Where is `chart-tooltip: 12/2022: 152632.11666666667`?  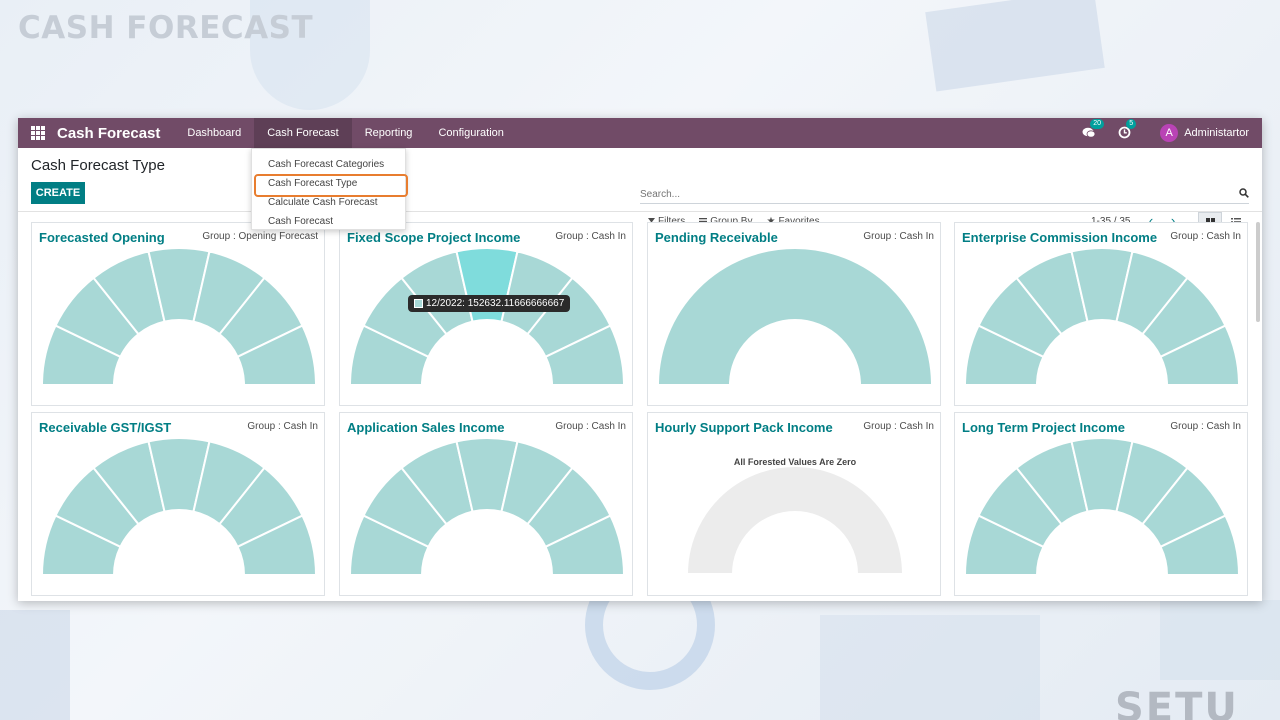 chart-tooltip: 12/2022: 152632.11666666667 is located at coordinates (489, 303).